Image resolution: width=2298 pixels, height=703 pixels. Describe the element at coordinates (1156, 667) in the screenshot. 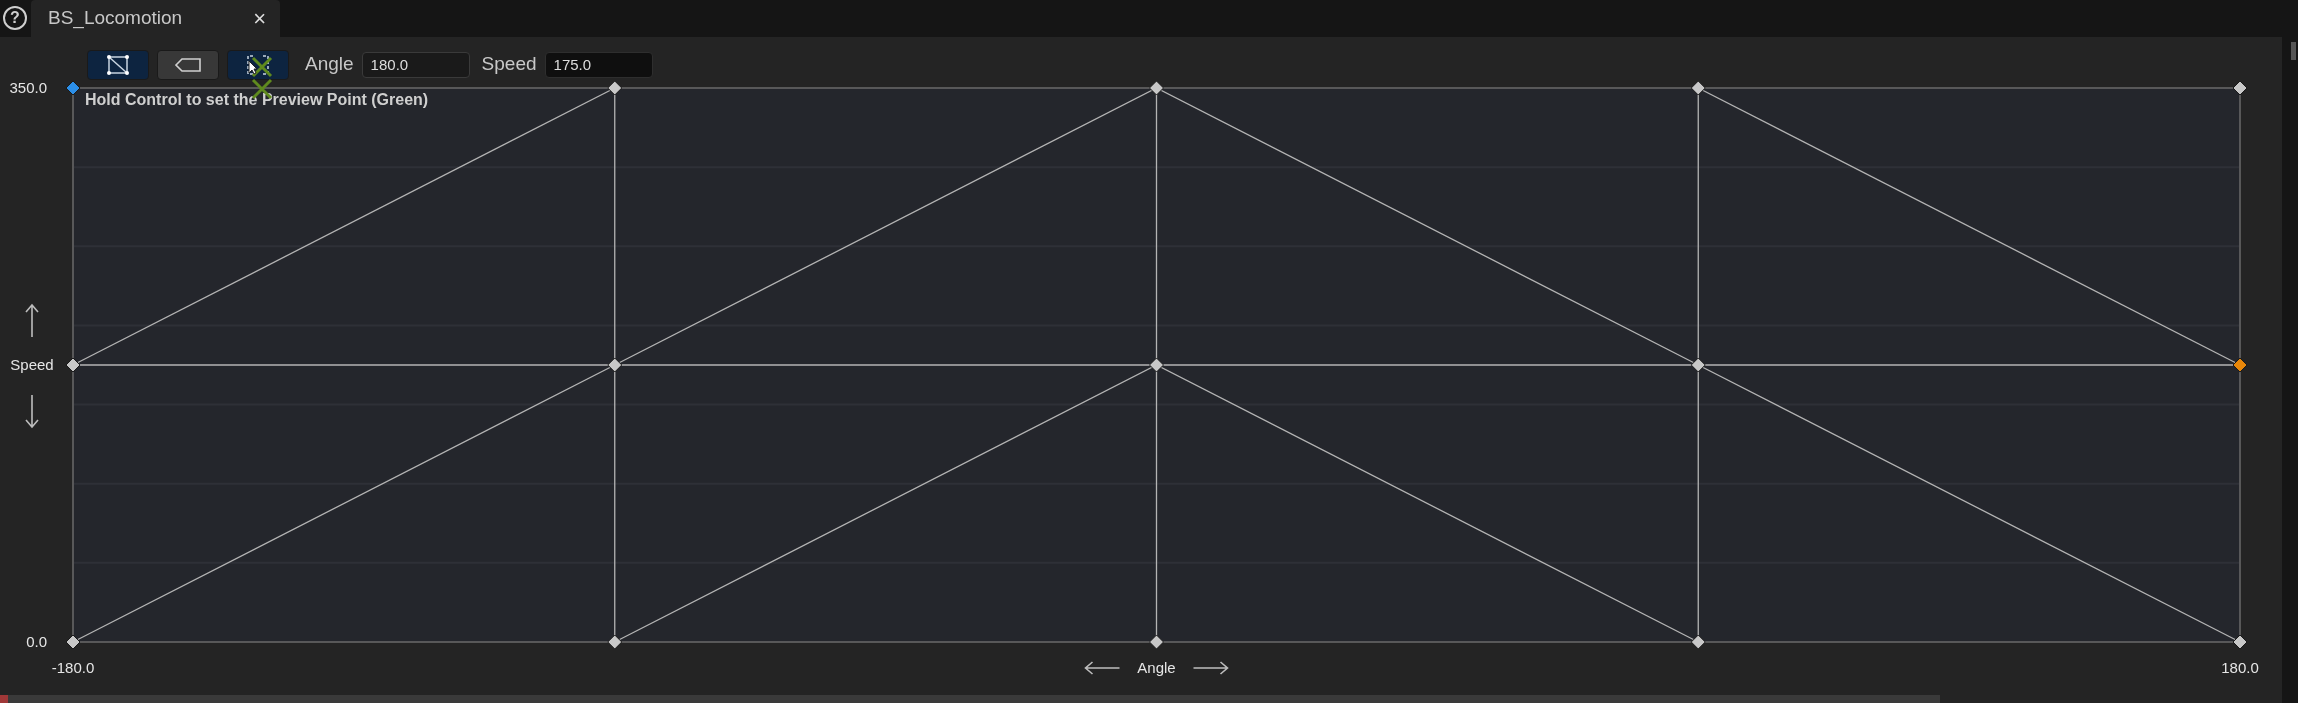

I see `axis-title: Angle` at that location.